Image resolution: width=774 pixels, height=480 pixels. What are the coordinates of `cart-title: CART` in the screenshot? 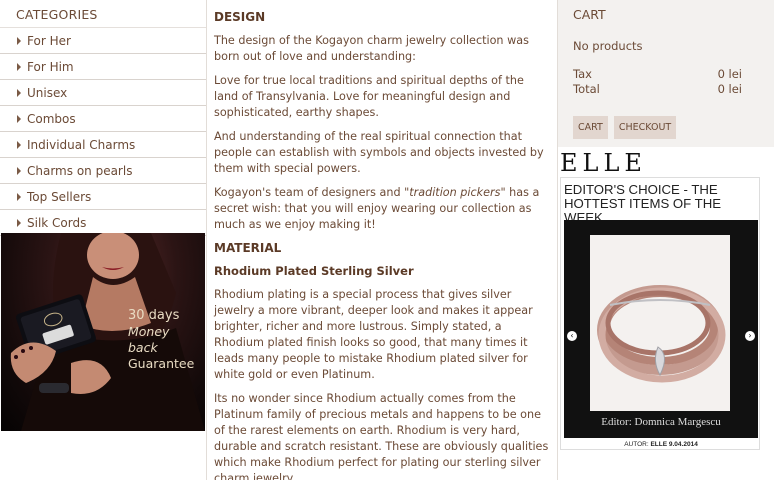 It's located at (589, 14).